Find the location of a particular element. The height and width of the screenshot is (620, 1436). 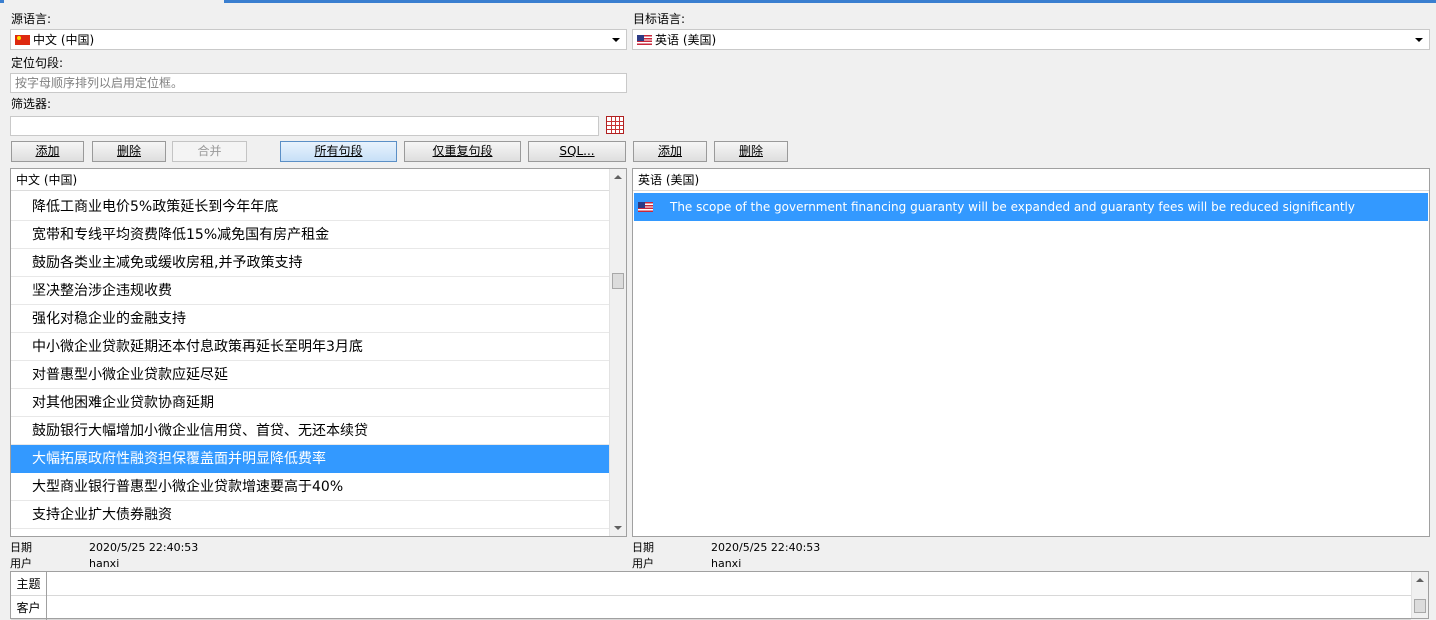

delete-button-label: 删除 is located at coordinates (128, 151).